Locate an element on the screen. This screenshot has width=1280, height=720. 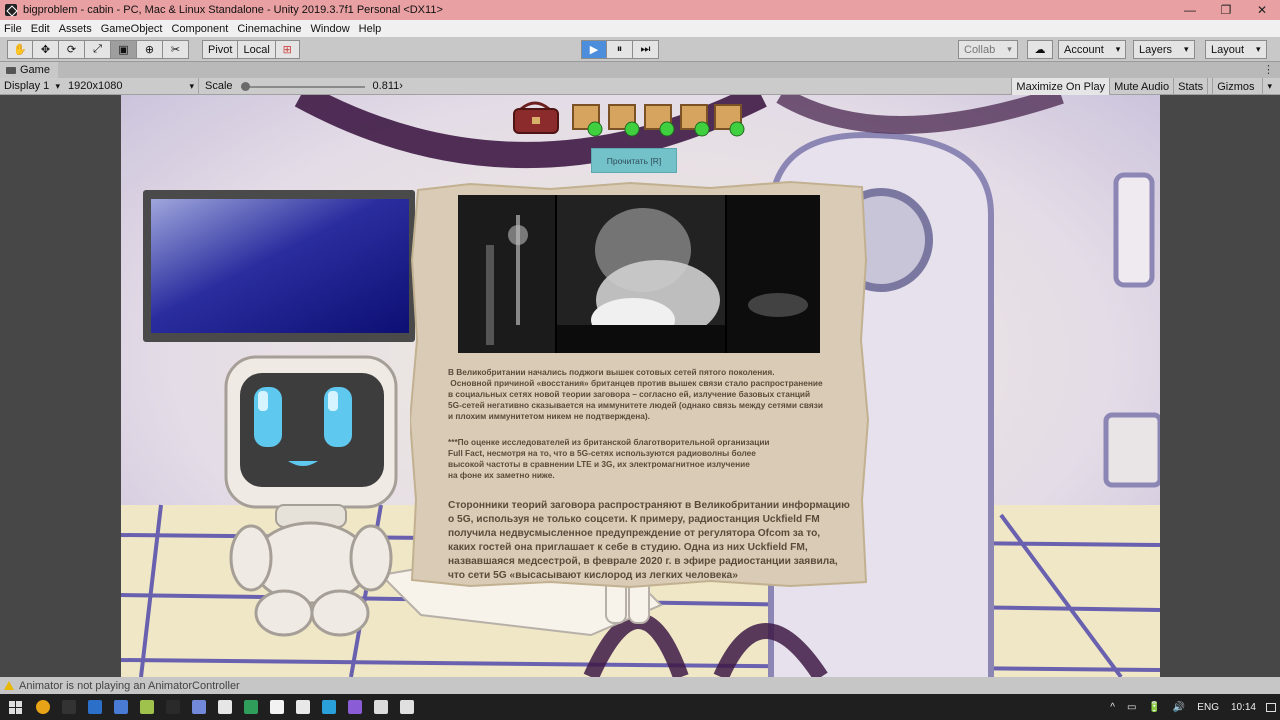
tab-menu-icon: ⋮ is located at coordinates (1268, 69).